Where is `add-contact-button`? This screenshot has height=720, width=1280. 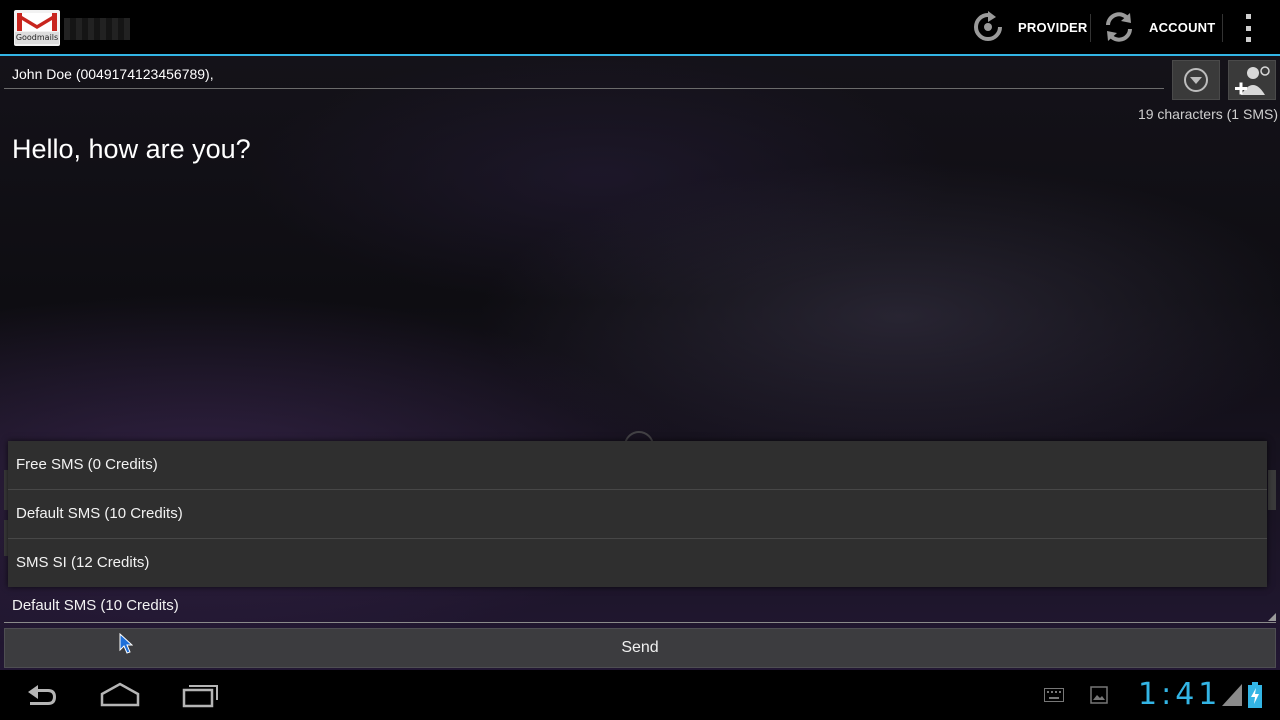
add-contact-button is located at coordinates (1252, 80).